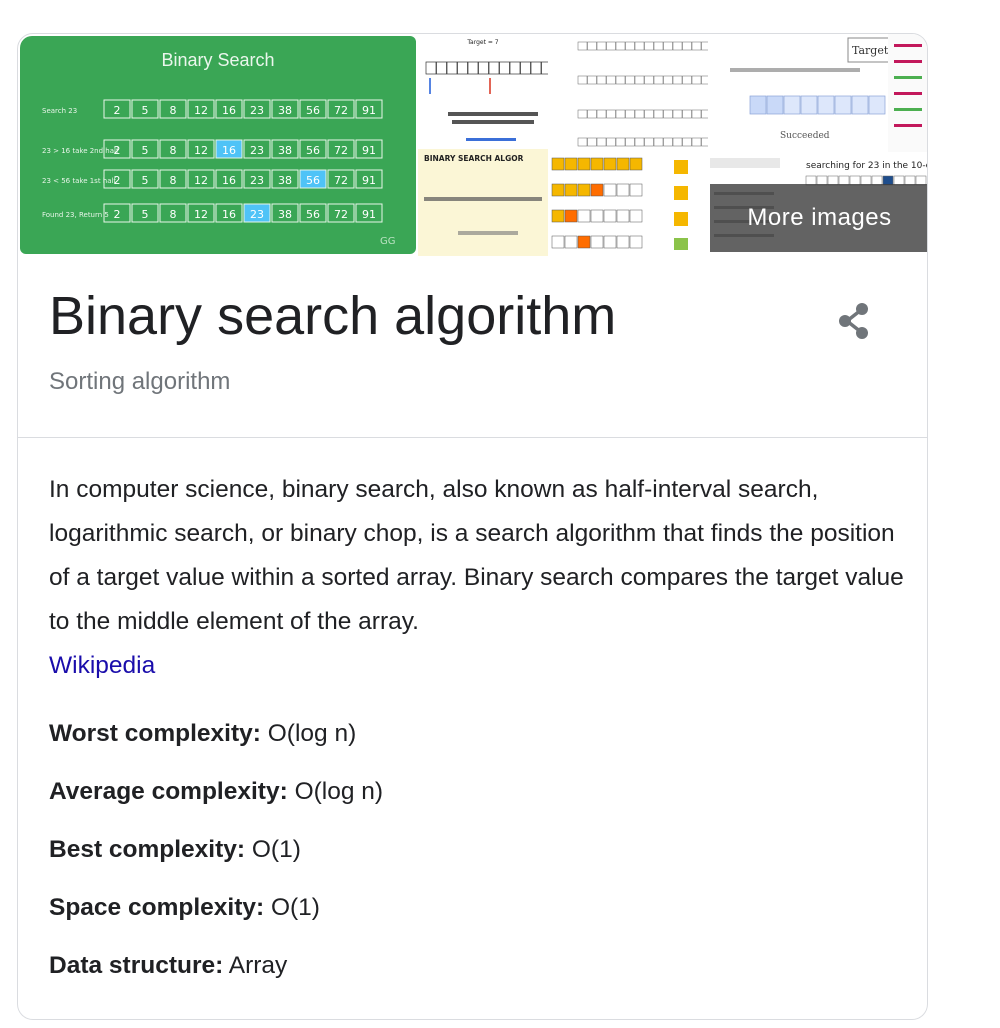 The height and width of the screenshot is (1028, 1000). I want to click on fact-data-structure: Data structure: Array, so click(479, 975).